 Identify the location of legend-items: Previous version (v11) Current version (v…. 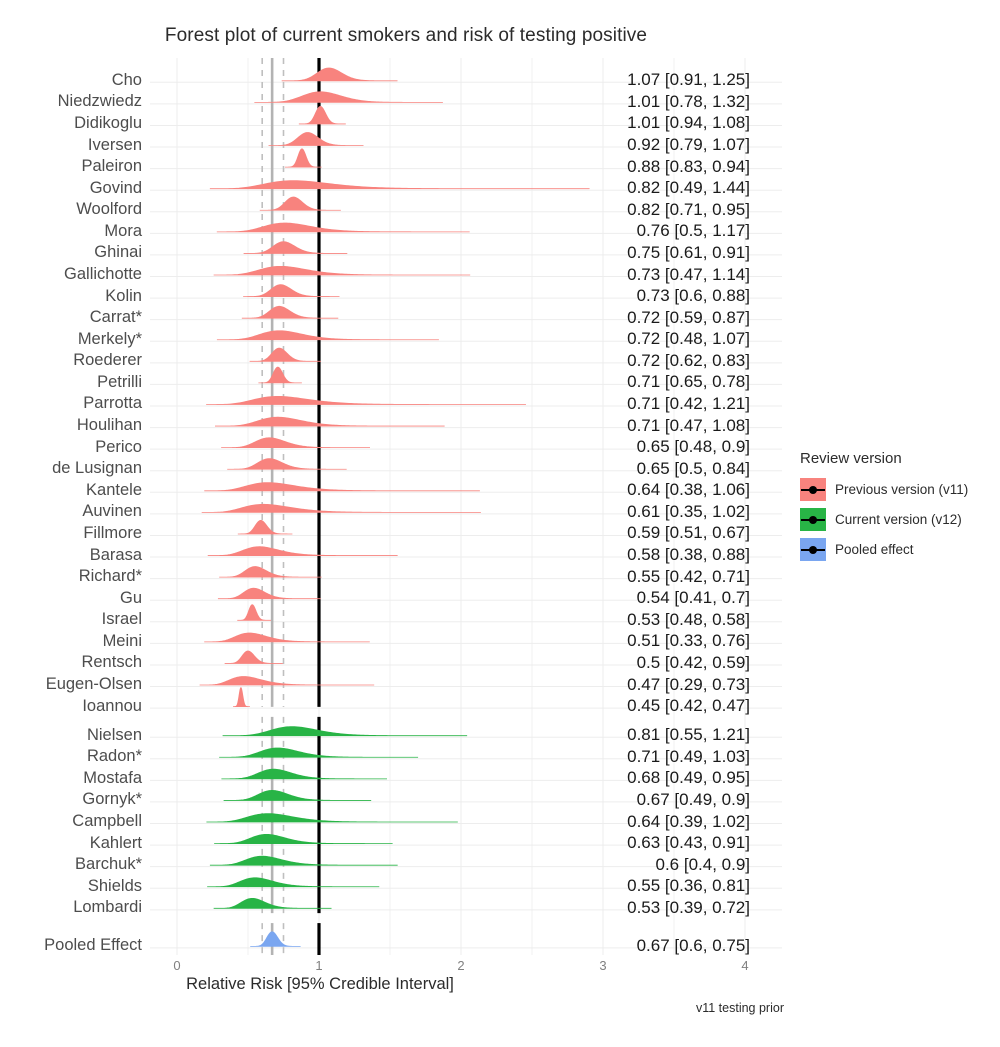
(895, 519).